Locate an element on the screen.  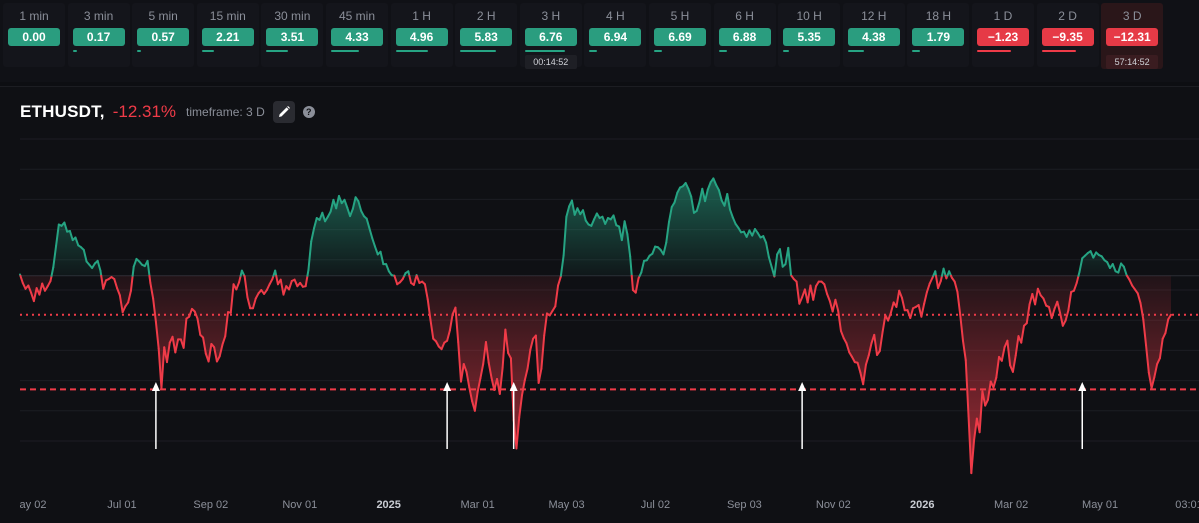
x-tick-label: 2025 is located at coordinates (388, 505).